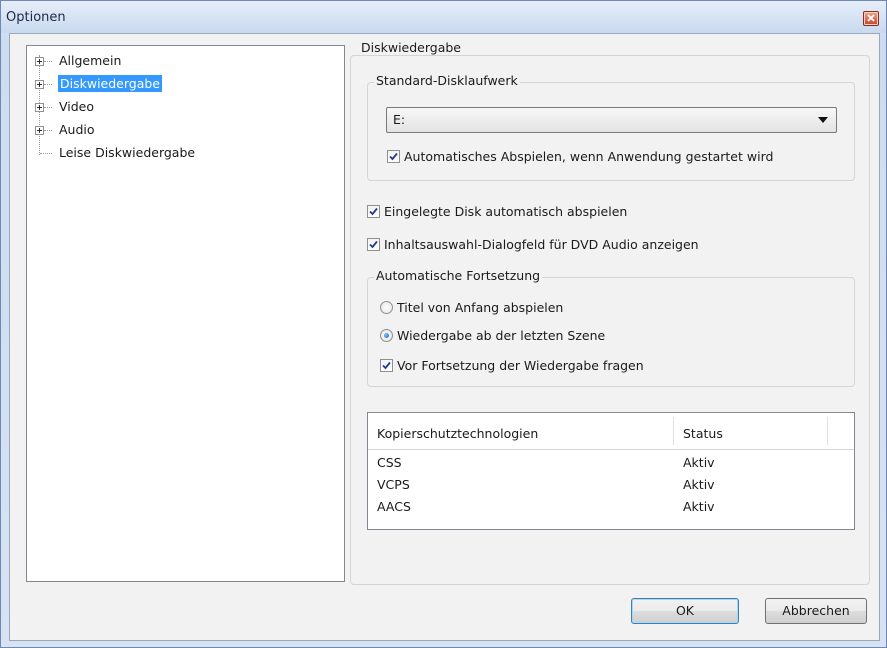 The image size is (887, 648). What do you see at coordinates (386, 335) in the screenshot?
I see `radio-selected-icon` at bounding box center [386, 335].